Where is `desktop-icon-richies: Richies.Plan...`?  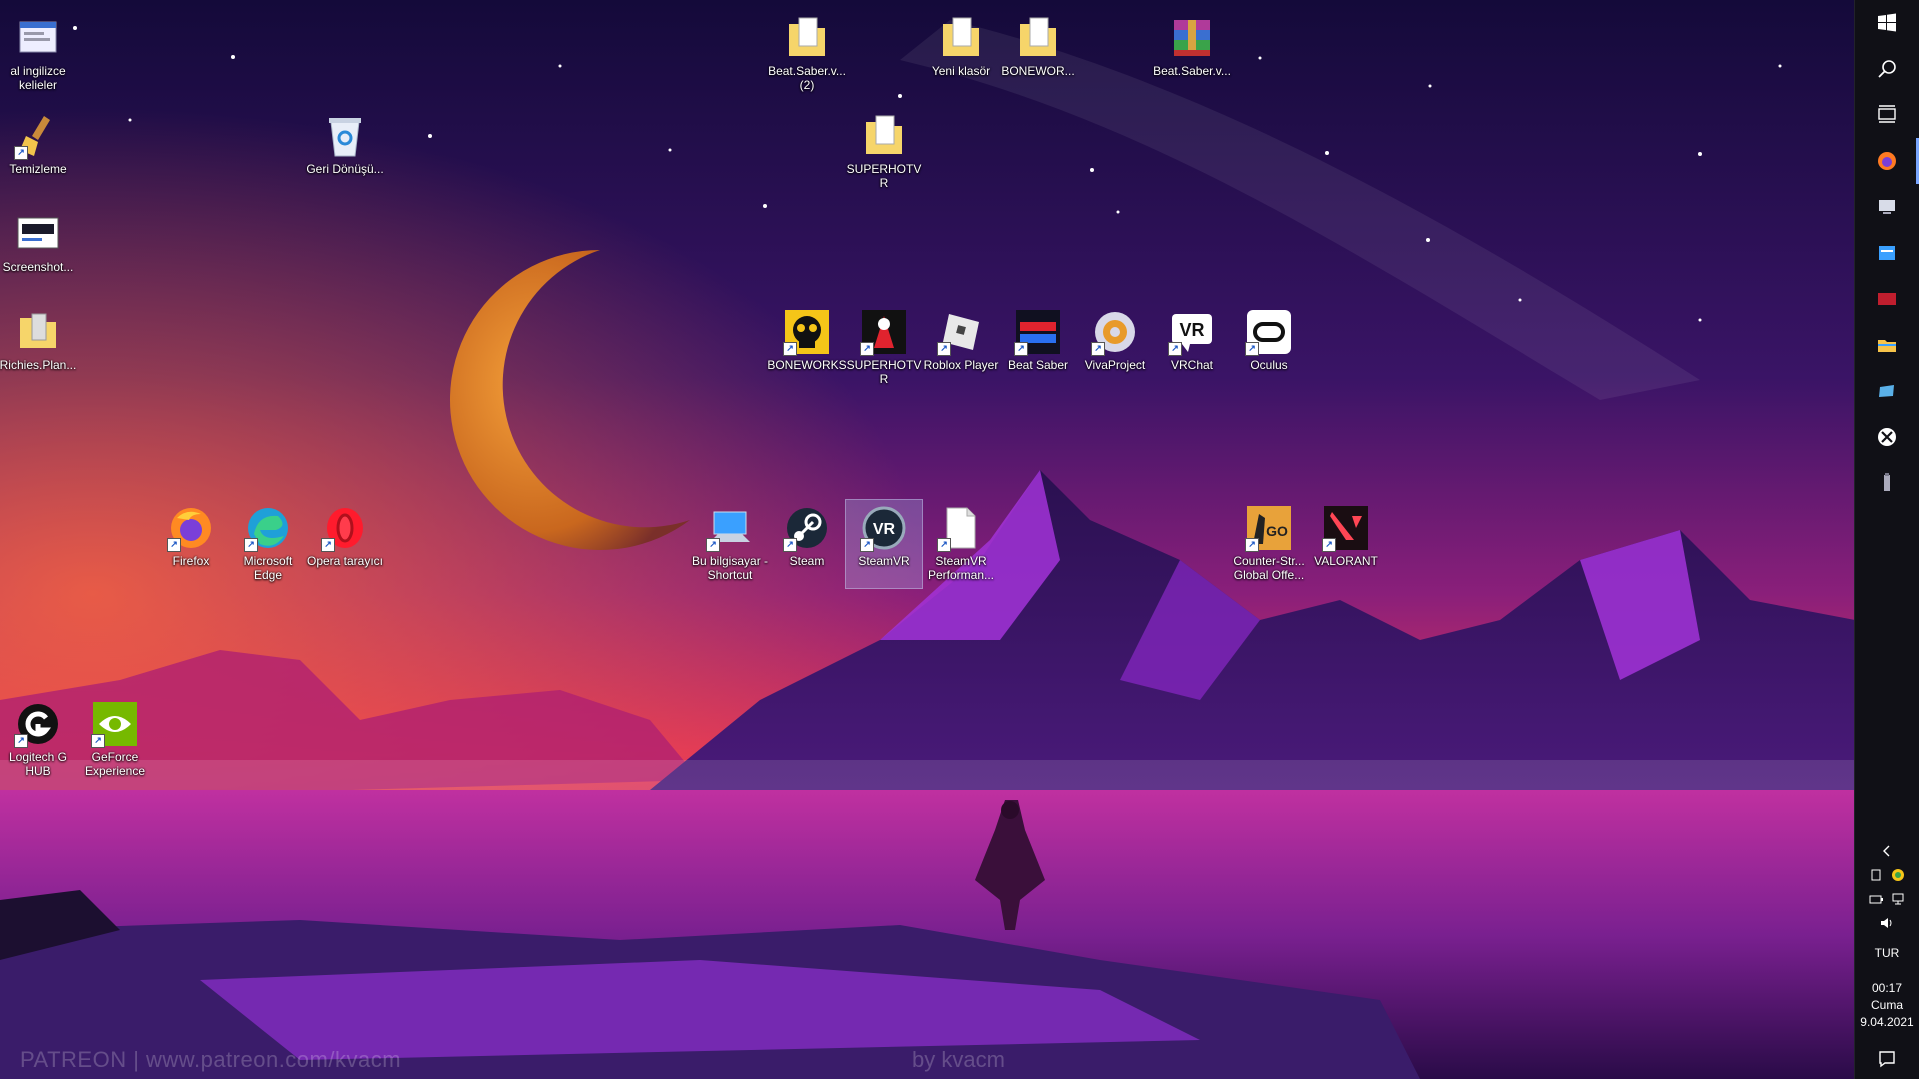
desktop-icon-richies: Richies.Plan... is located at coordinates (38, 348).